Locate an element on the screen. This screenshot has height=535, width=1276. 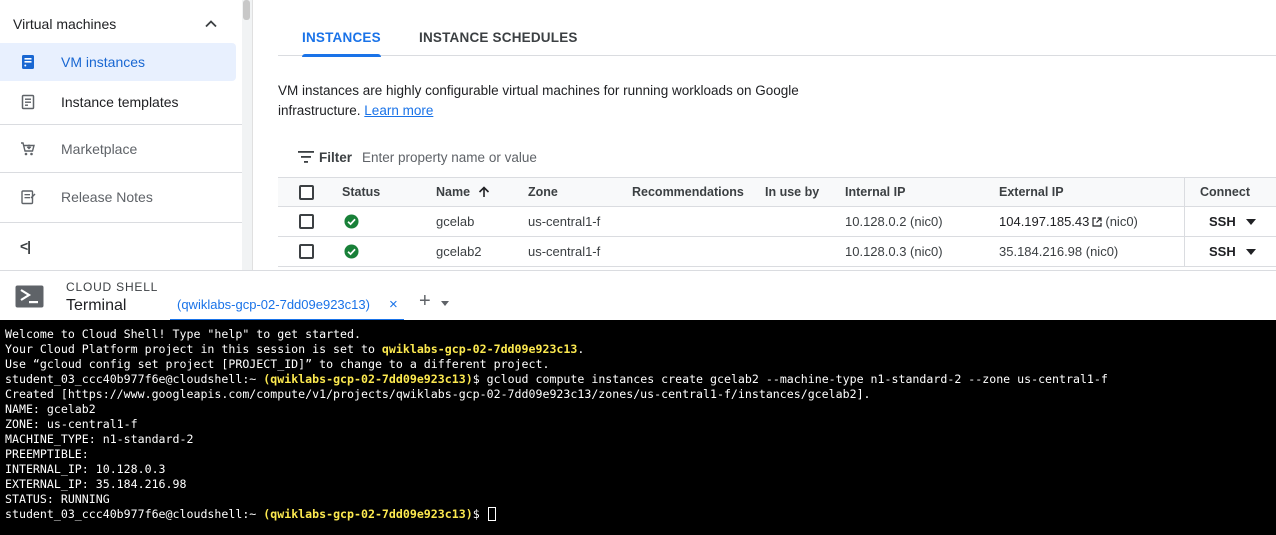
instance-template-icon is located at coordinates (28, 102).